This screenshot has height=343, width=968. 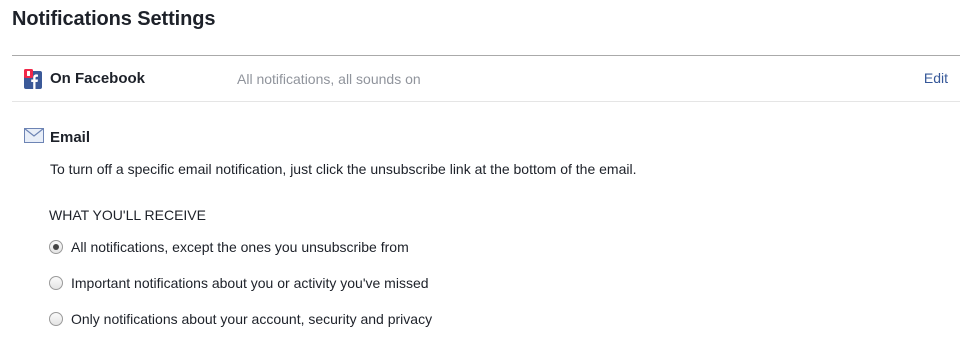 What do you see at coordinates (127, 215) in the screenshot?
I see `receive-heading: WHAT YOU'LL RECEIVE` at bounding box center [127, 215].